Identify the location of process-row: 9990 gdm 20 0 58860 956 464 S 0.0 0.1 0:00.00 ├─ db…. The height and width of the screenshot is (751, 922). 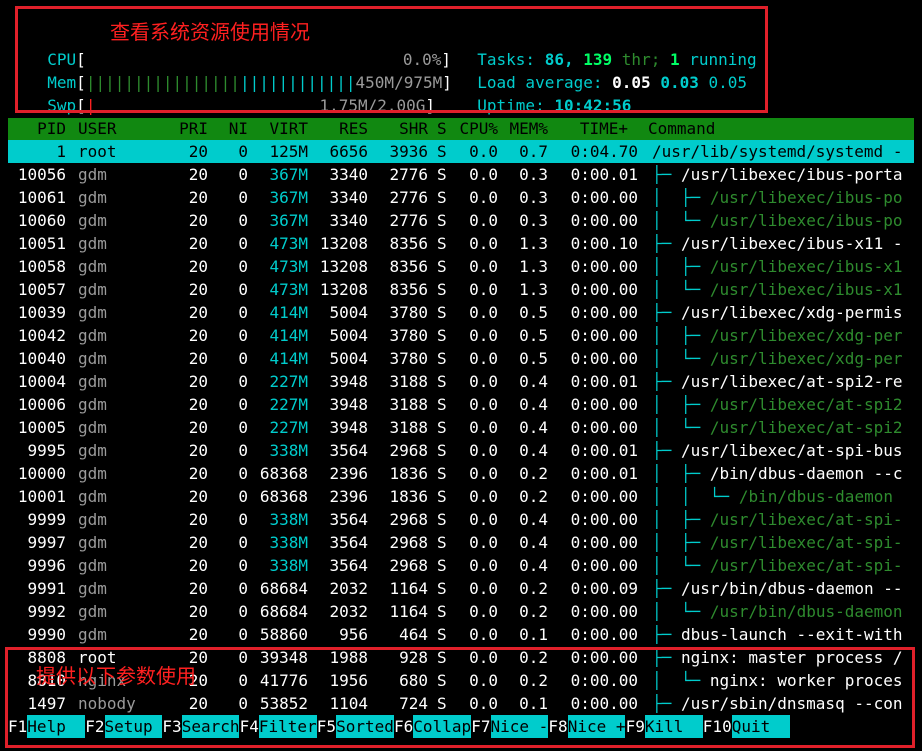
(461, 634).